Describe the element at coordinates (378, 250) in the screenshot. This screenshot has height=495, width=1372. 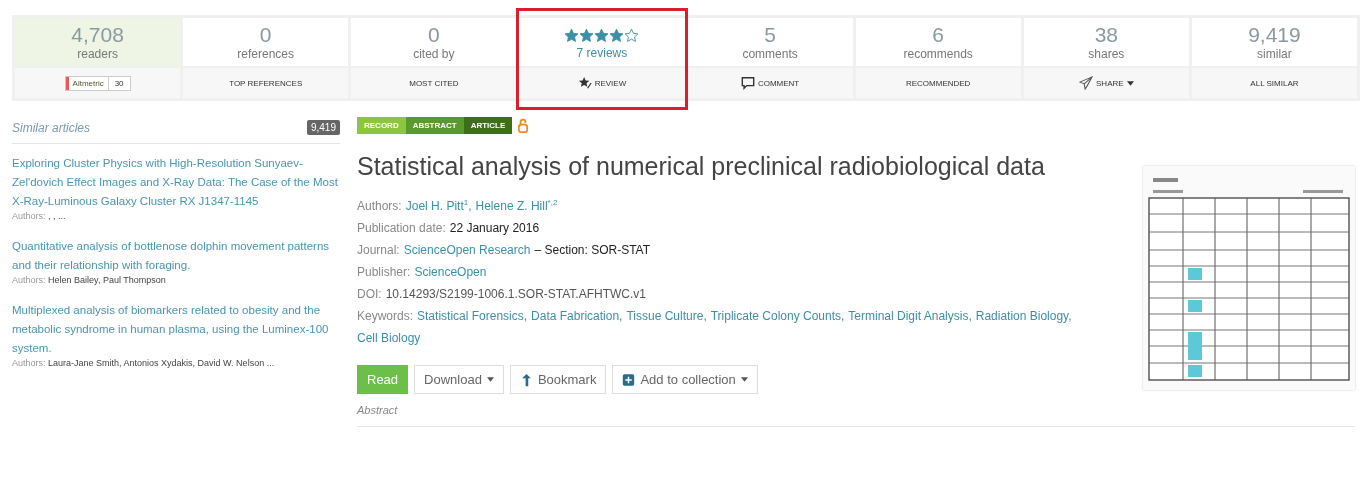
I see `field-label: Journal:` at that location.